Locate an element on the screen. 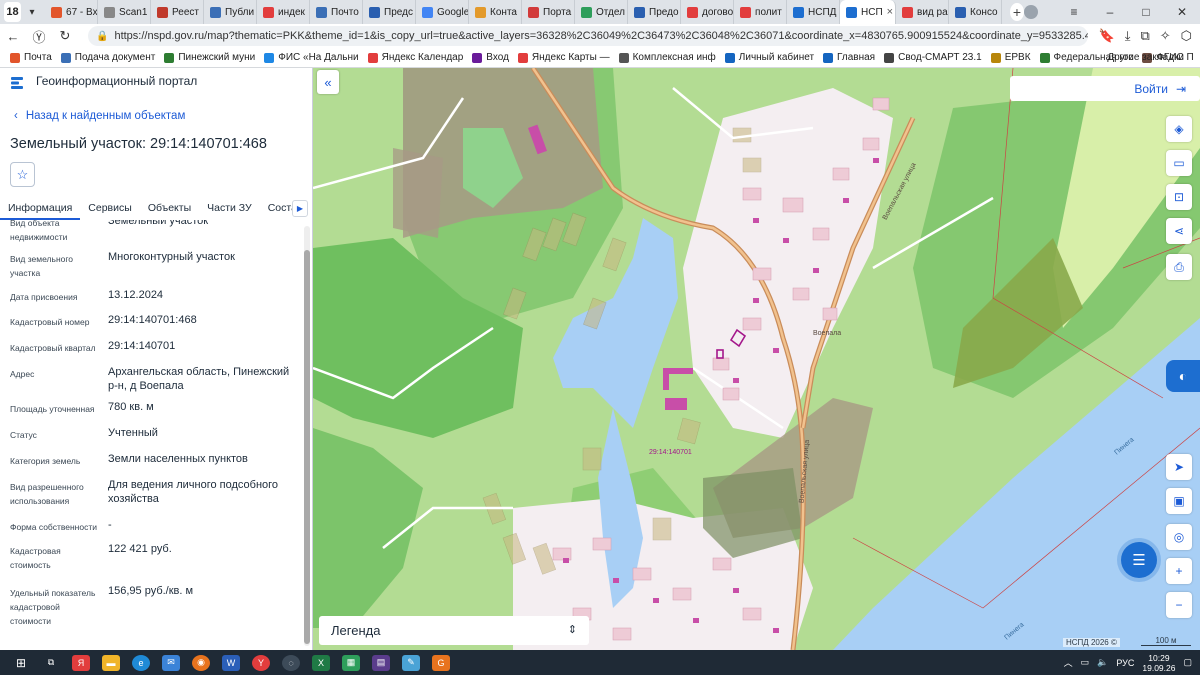 Image resolution: width=1200 pixels, height=675 pixels. back-arrow-icon: ← is located at coordinates (13, 36).